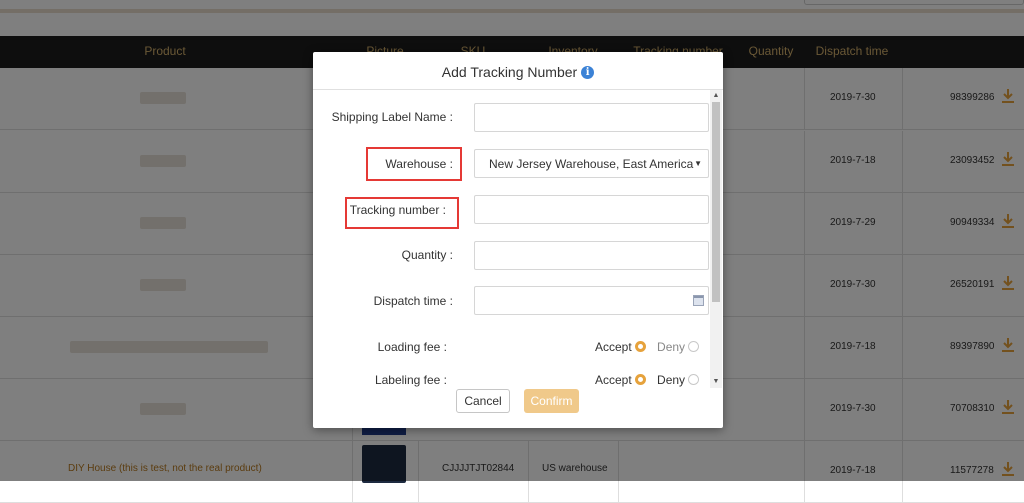 The height and width of the screenshot is (503, 1024). Describe the element at coordinates (410, 380) in the screenshot. I see `labeling-fee-label: Labeling fee :` at that location.